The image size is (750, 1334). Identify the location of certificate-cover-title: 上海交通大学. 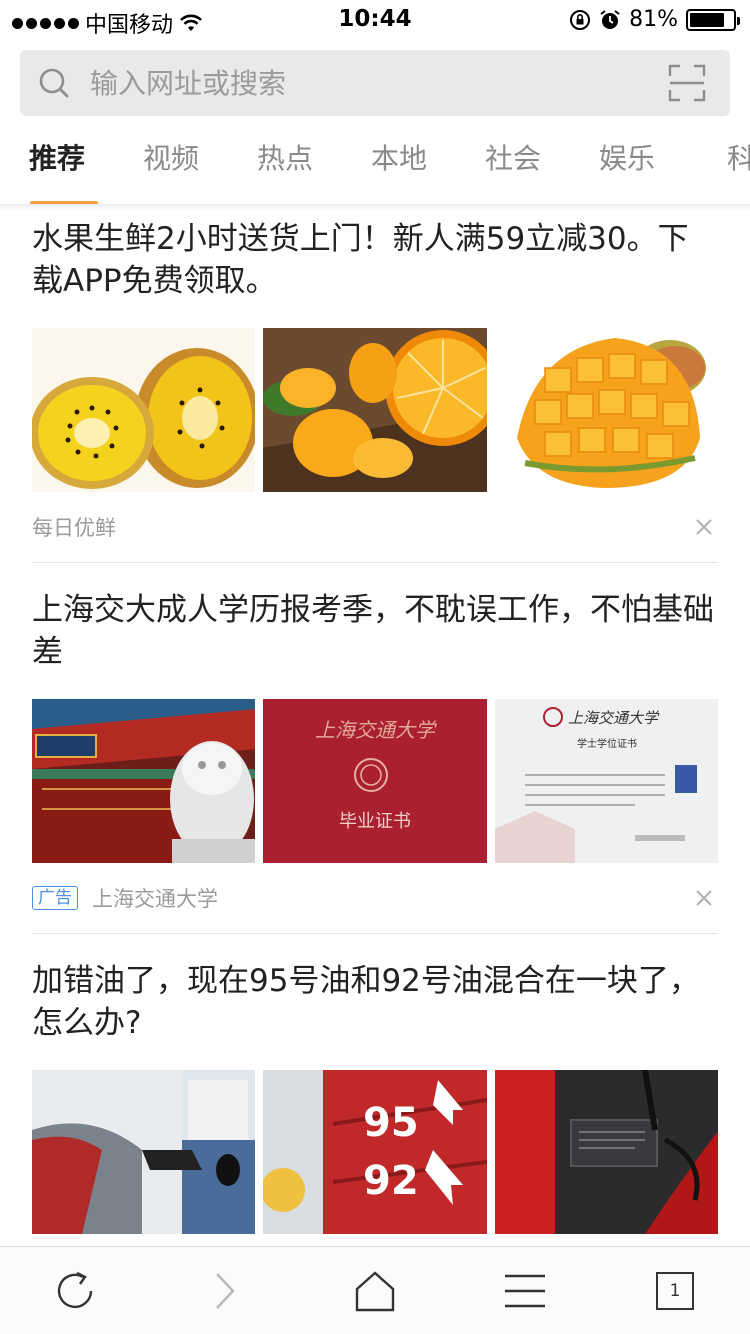
(376, 730).